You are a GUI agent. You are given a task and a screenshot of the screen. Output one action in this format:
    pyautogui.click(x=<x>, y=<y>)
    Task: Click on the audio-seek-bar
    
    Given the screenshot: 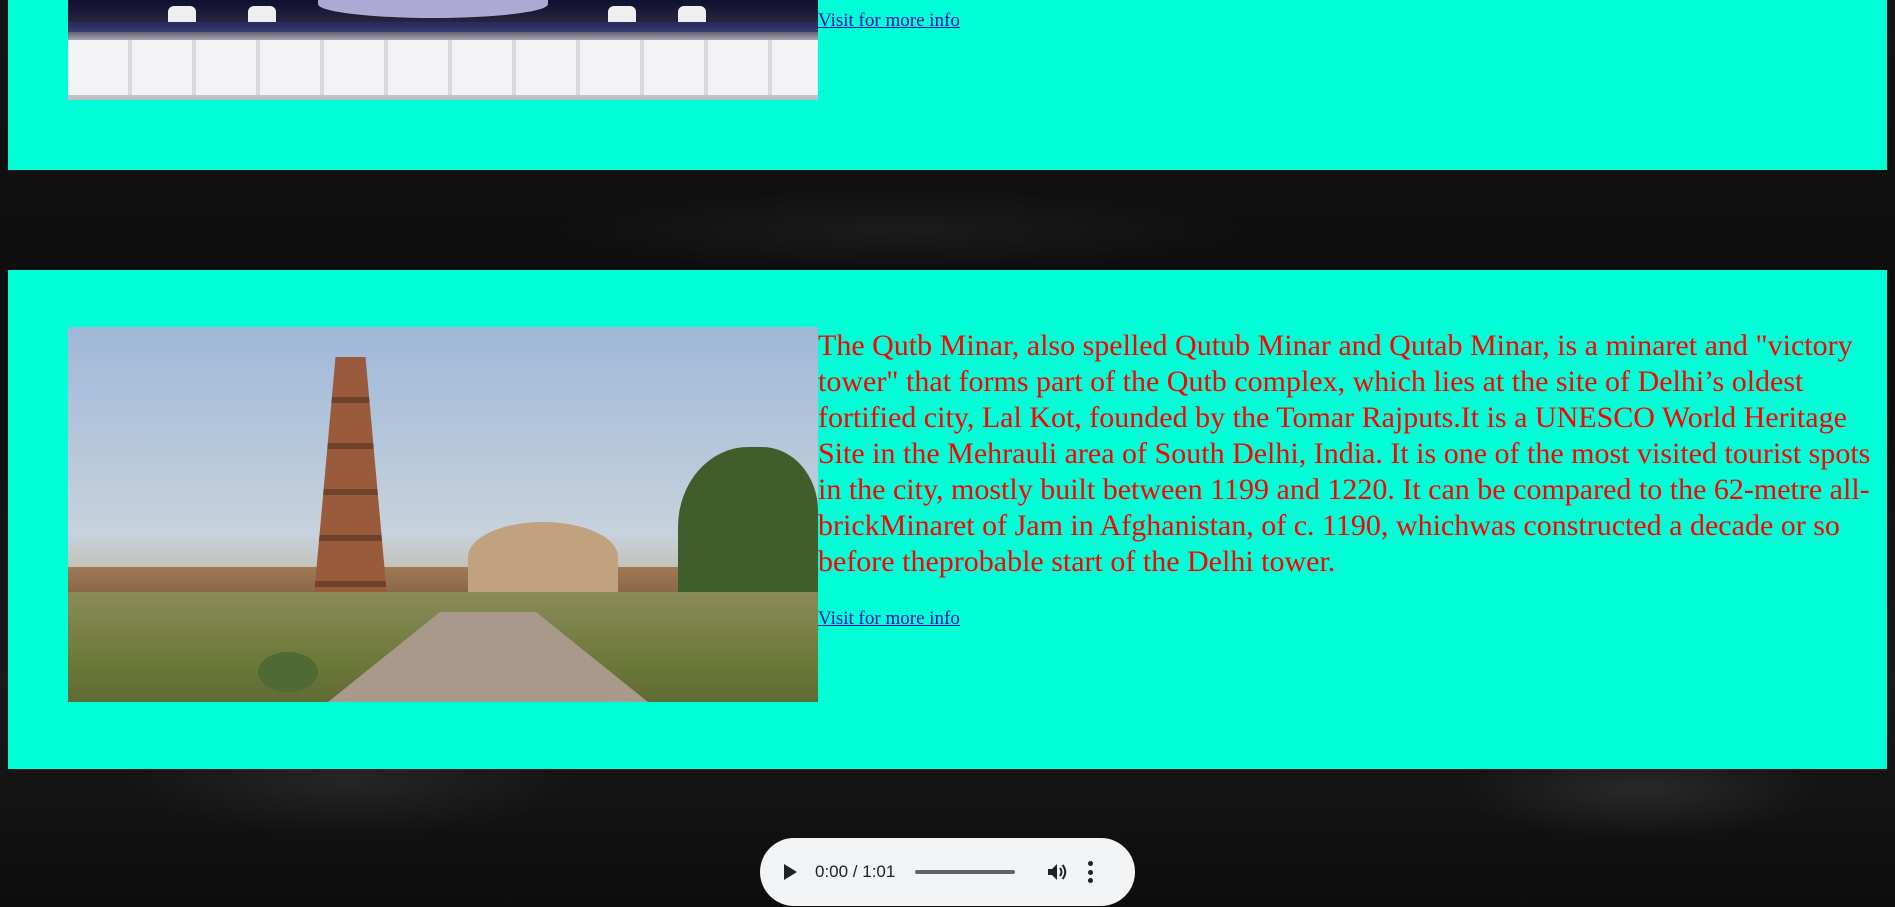 What is the action you would take?
    pyautogui.click(x=965, y=872)
    